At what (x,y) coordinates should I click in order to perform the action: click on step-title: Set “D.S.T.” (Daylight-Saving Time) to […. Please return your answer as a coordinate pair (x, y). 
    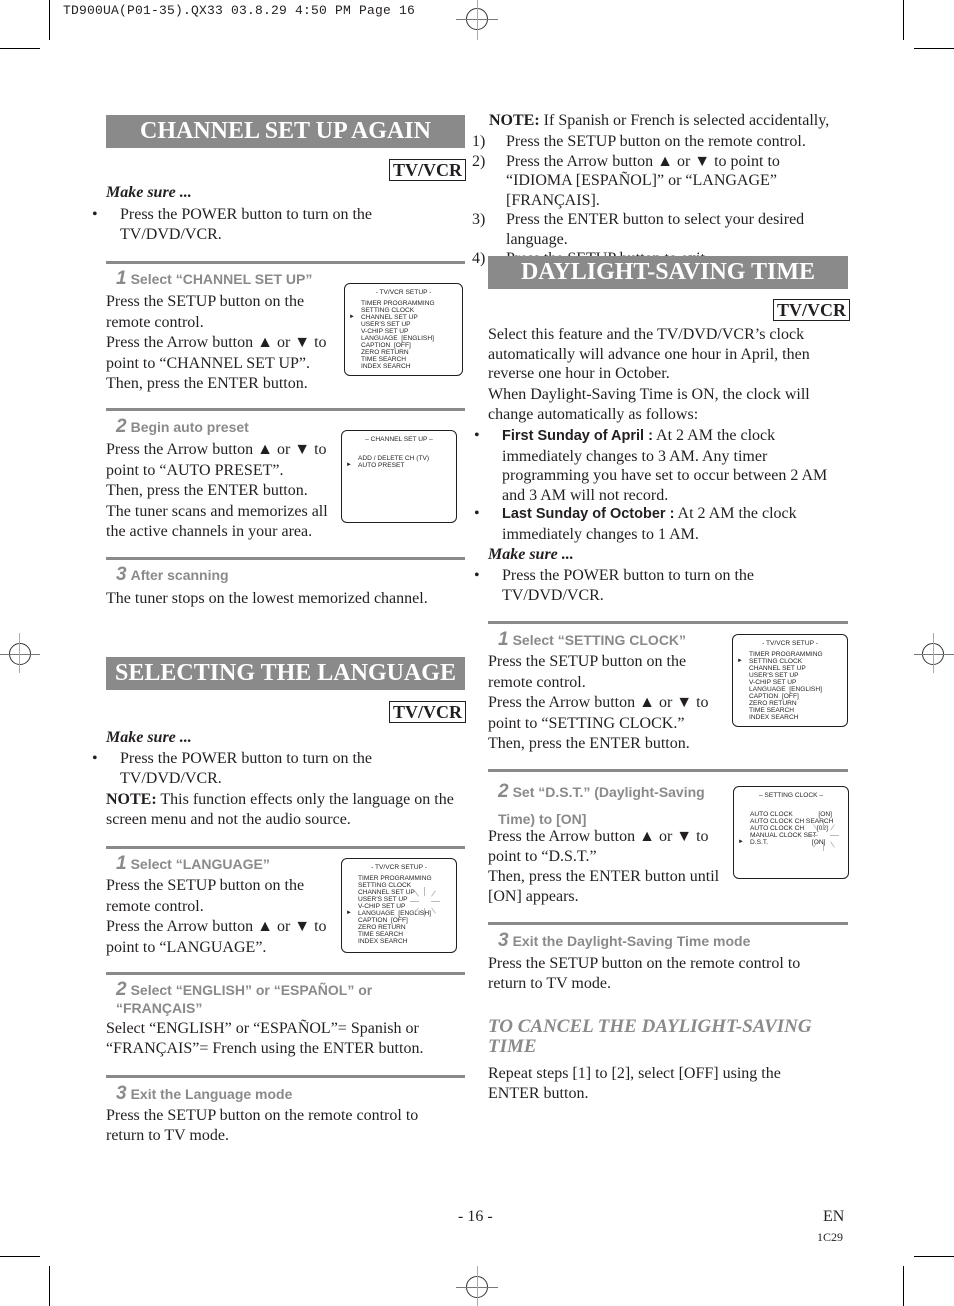
    Looking at the image, I should click on (601, 805).